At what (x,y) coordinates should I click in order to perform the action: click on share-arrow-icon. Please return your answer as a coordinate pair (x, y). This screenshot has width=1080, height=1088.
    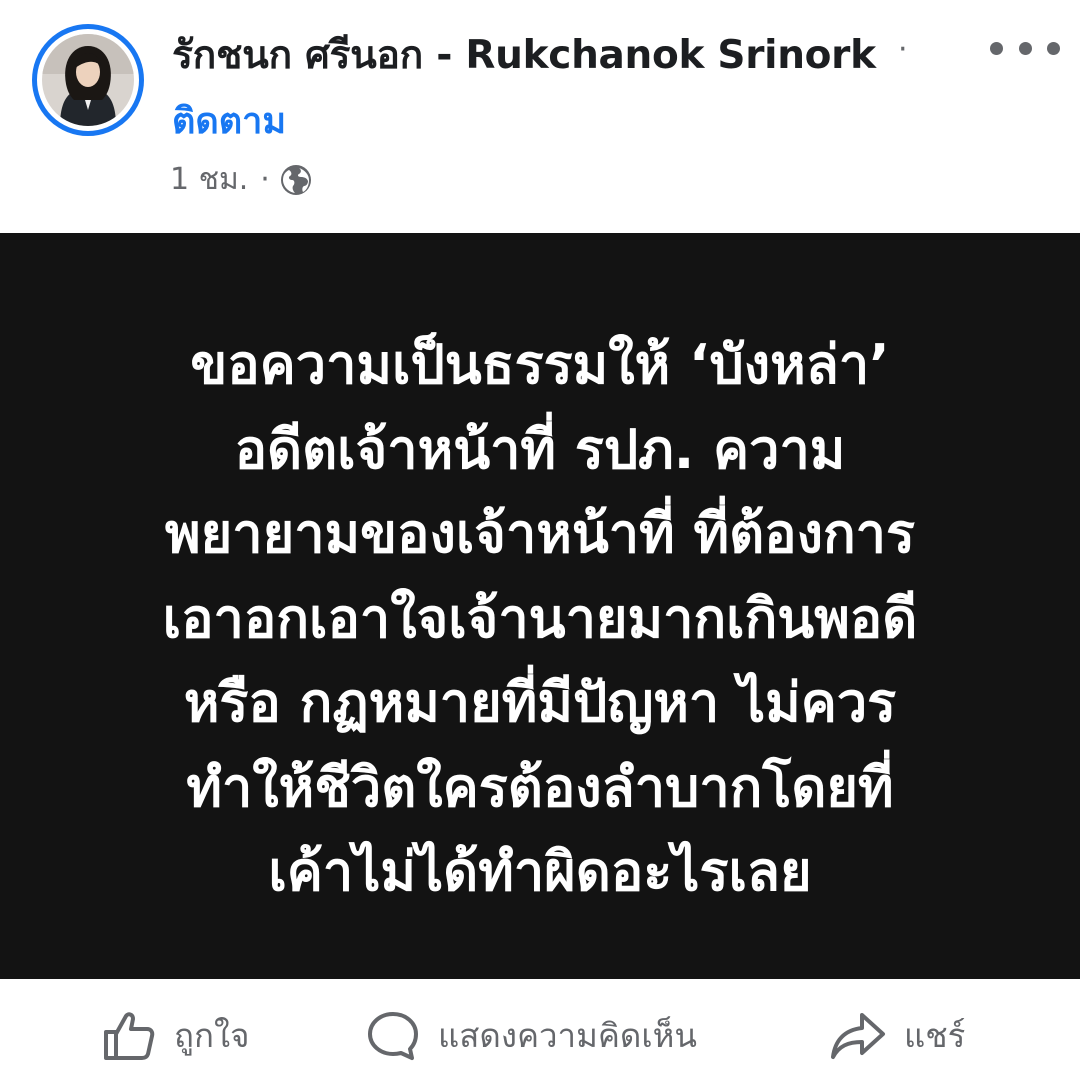
    Looking at the image, I should click on (858, 1035).